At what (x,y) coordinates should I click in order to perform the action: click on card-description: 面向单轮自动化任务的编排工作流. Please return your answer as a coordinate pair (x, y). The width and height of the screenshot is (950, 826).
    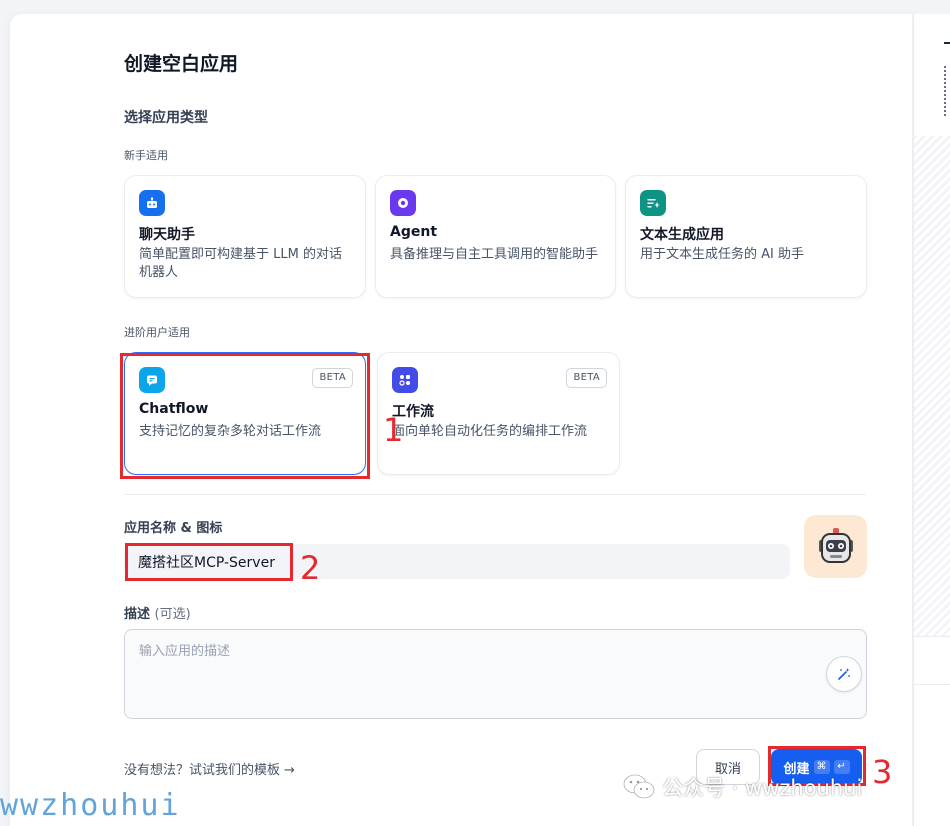
    Looking at the image, I should click on (490, 431).